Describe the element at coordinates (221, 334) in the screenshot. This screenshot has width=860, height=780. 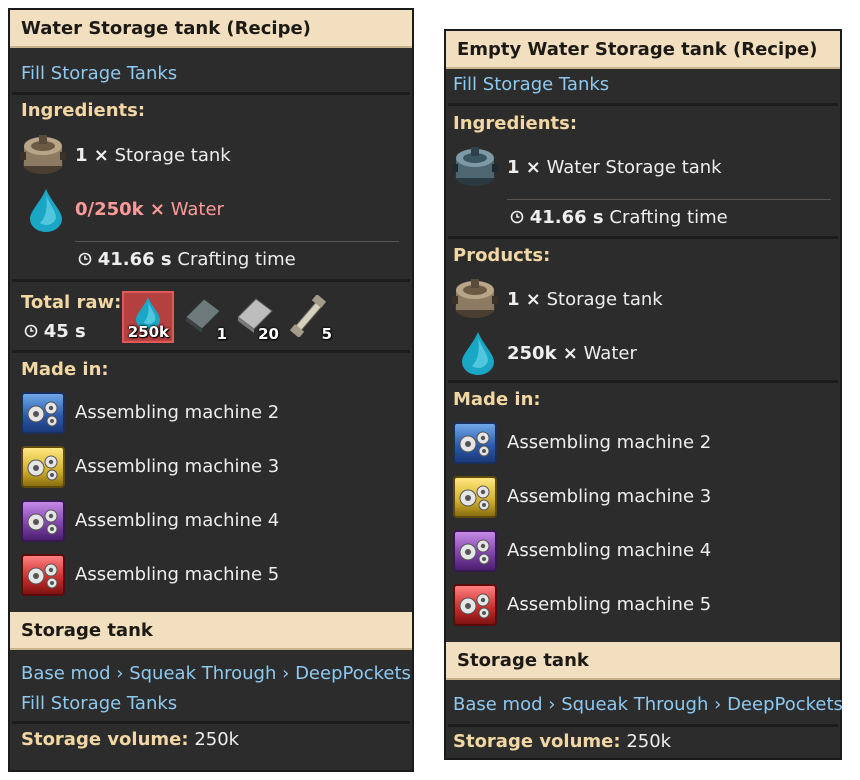
I see `raw-item-count: 1` at that location.